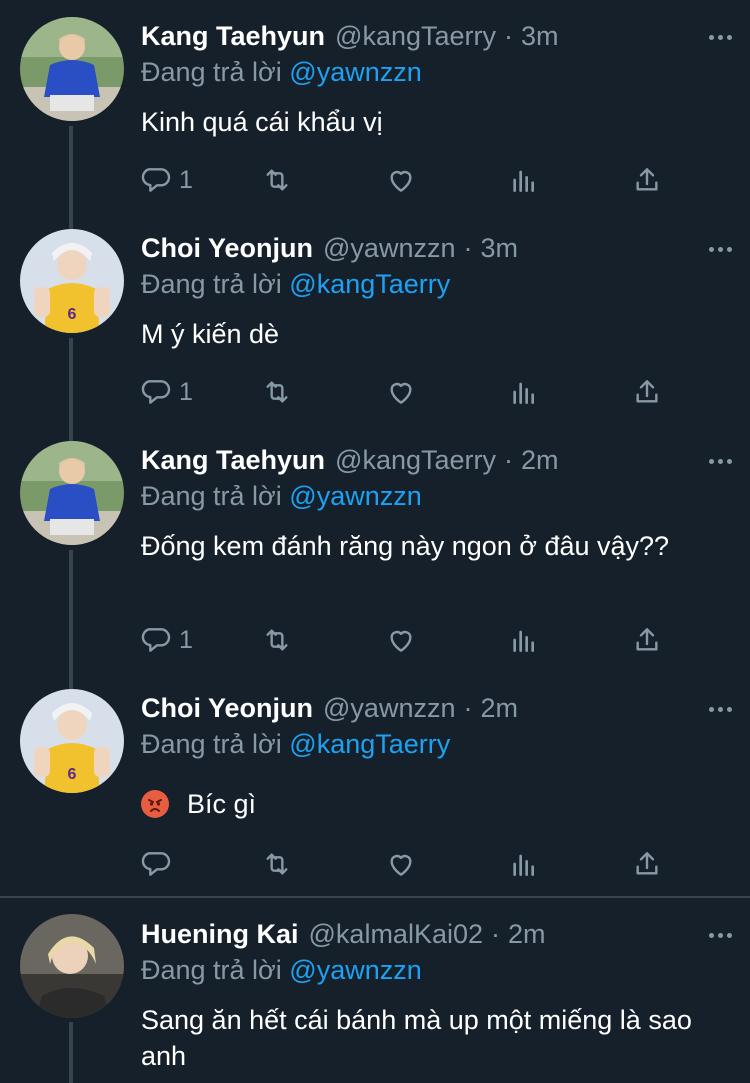  What do you see at coordinates (434, 804) in the screenshot?
I see `tweet-text: Bíc gì` at bounding box center [434, 804].